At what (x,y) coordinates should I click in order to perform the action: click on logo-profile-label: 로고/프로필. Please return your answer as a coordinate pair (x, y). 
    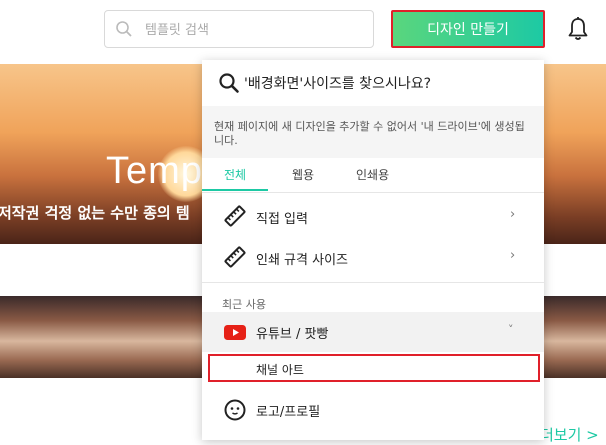
    Looking at the image, I should click on (288, 412).